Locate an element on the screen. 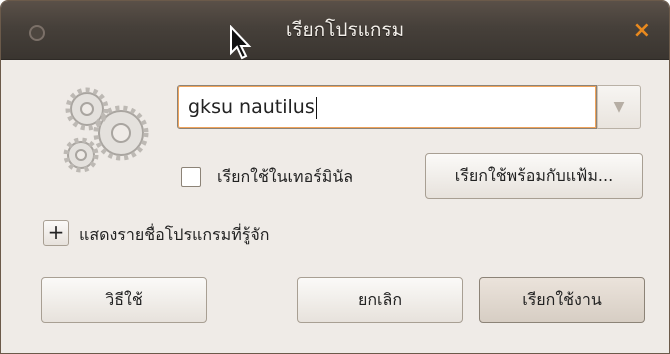 The image size is (670, 354). run-button: เรียกใช้งาน is located at coordinates (562, 300).